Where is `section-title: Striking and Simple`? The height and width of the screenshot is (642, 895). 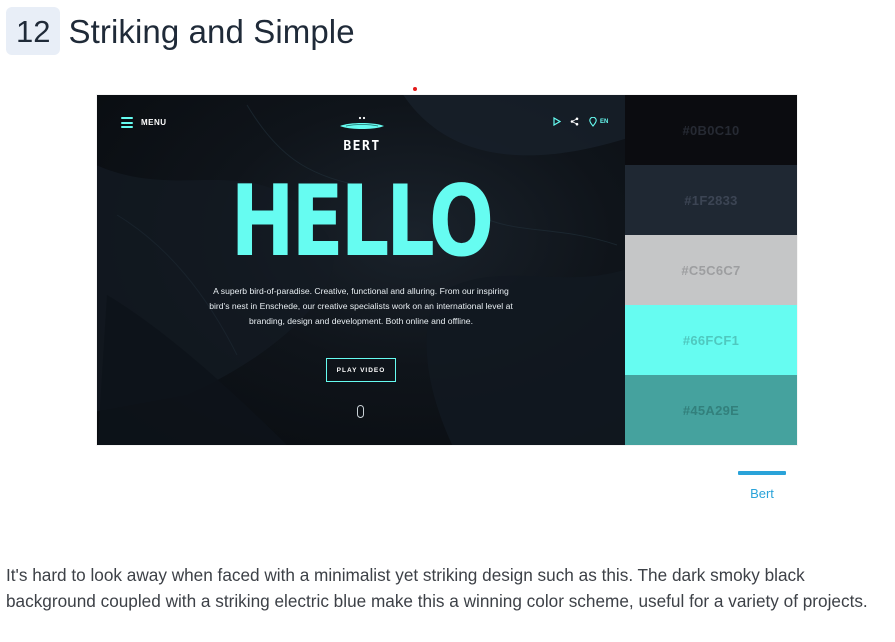
section-title: Striking and Simple is located at coordinates (211, 31).